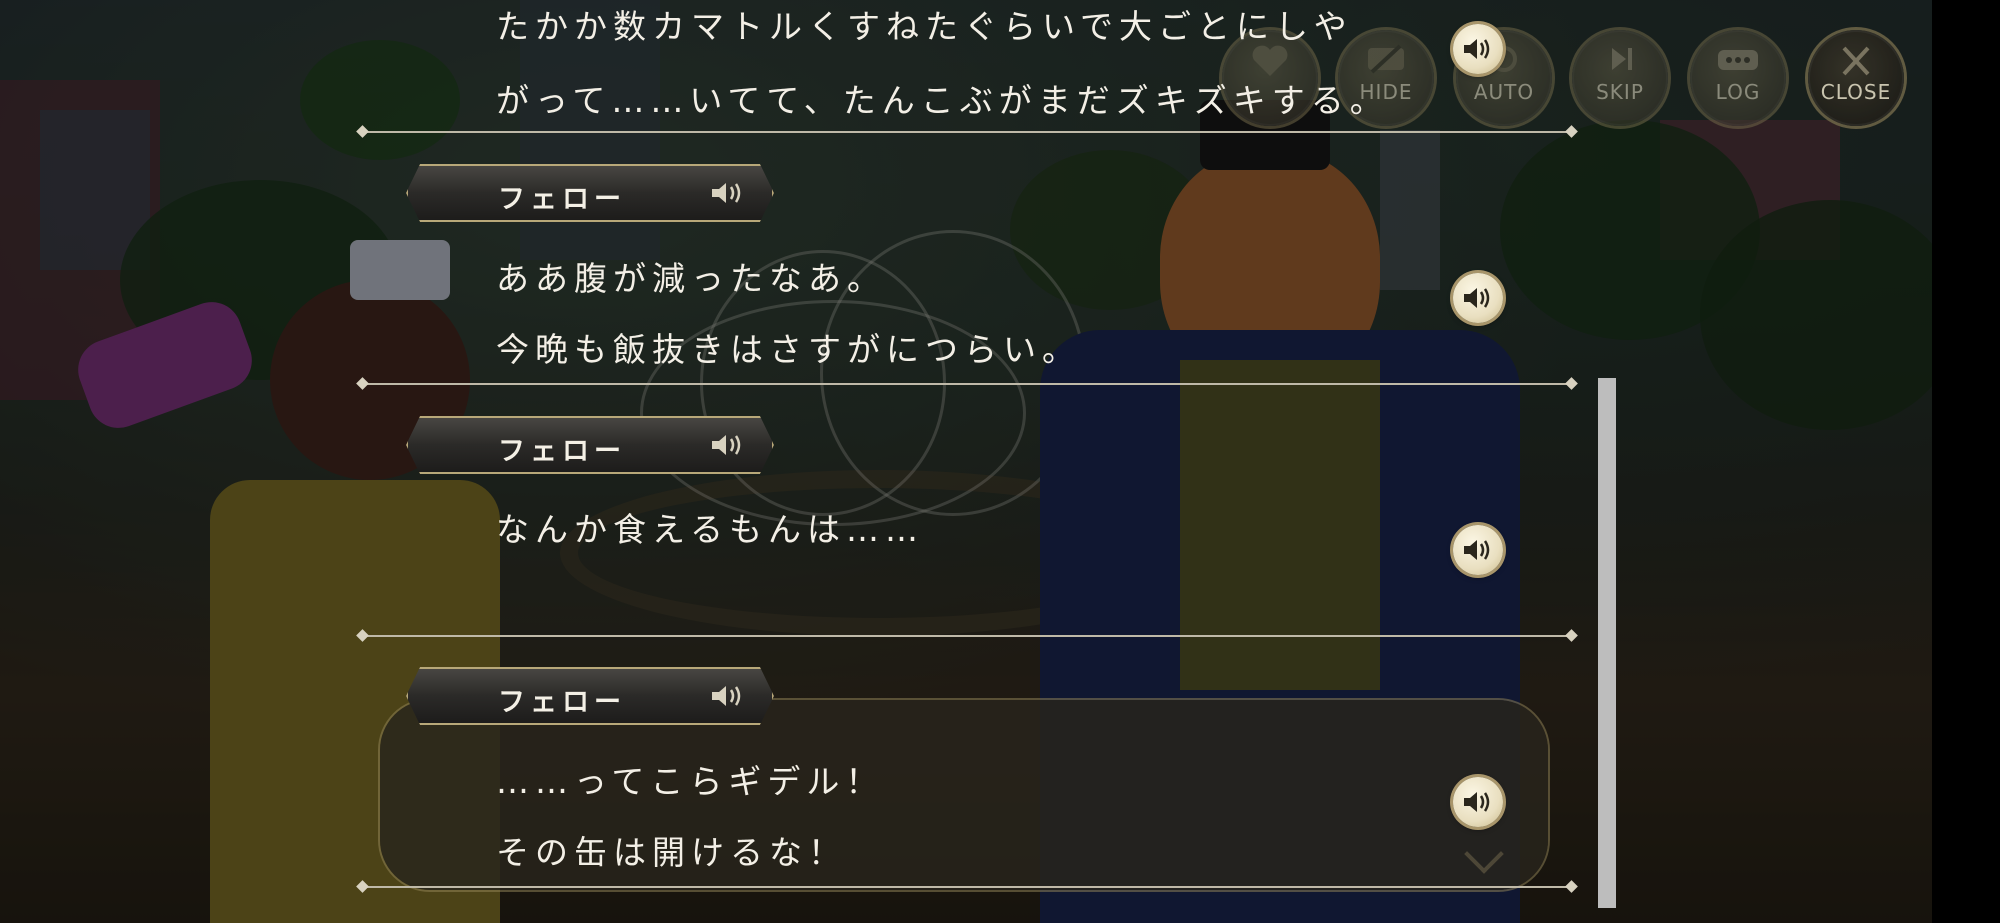  I want to click on log-icon, so click(1738, 59).